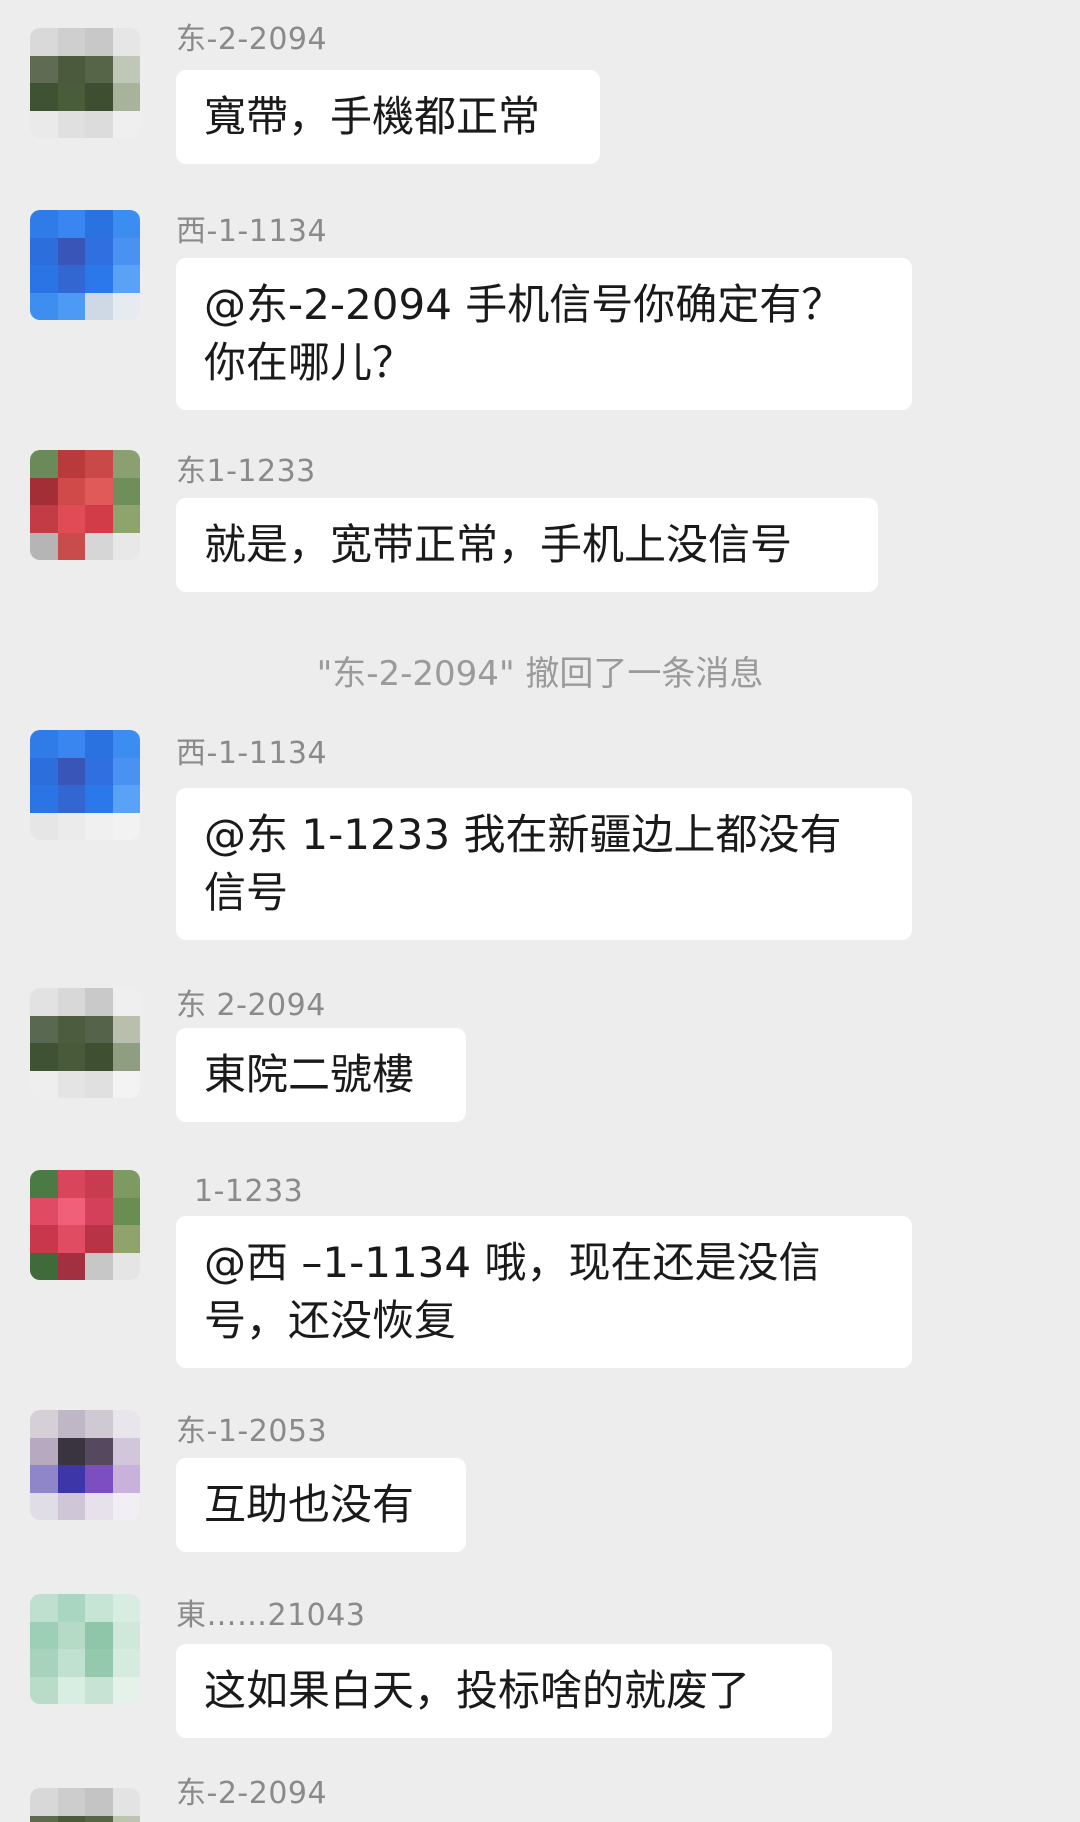  Describe the element at coordinates (540, 674) in the screenshot. I see `recall-notice: "东-2-2094" 撤回了一条消息` at that location.